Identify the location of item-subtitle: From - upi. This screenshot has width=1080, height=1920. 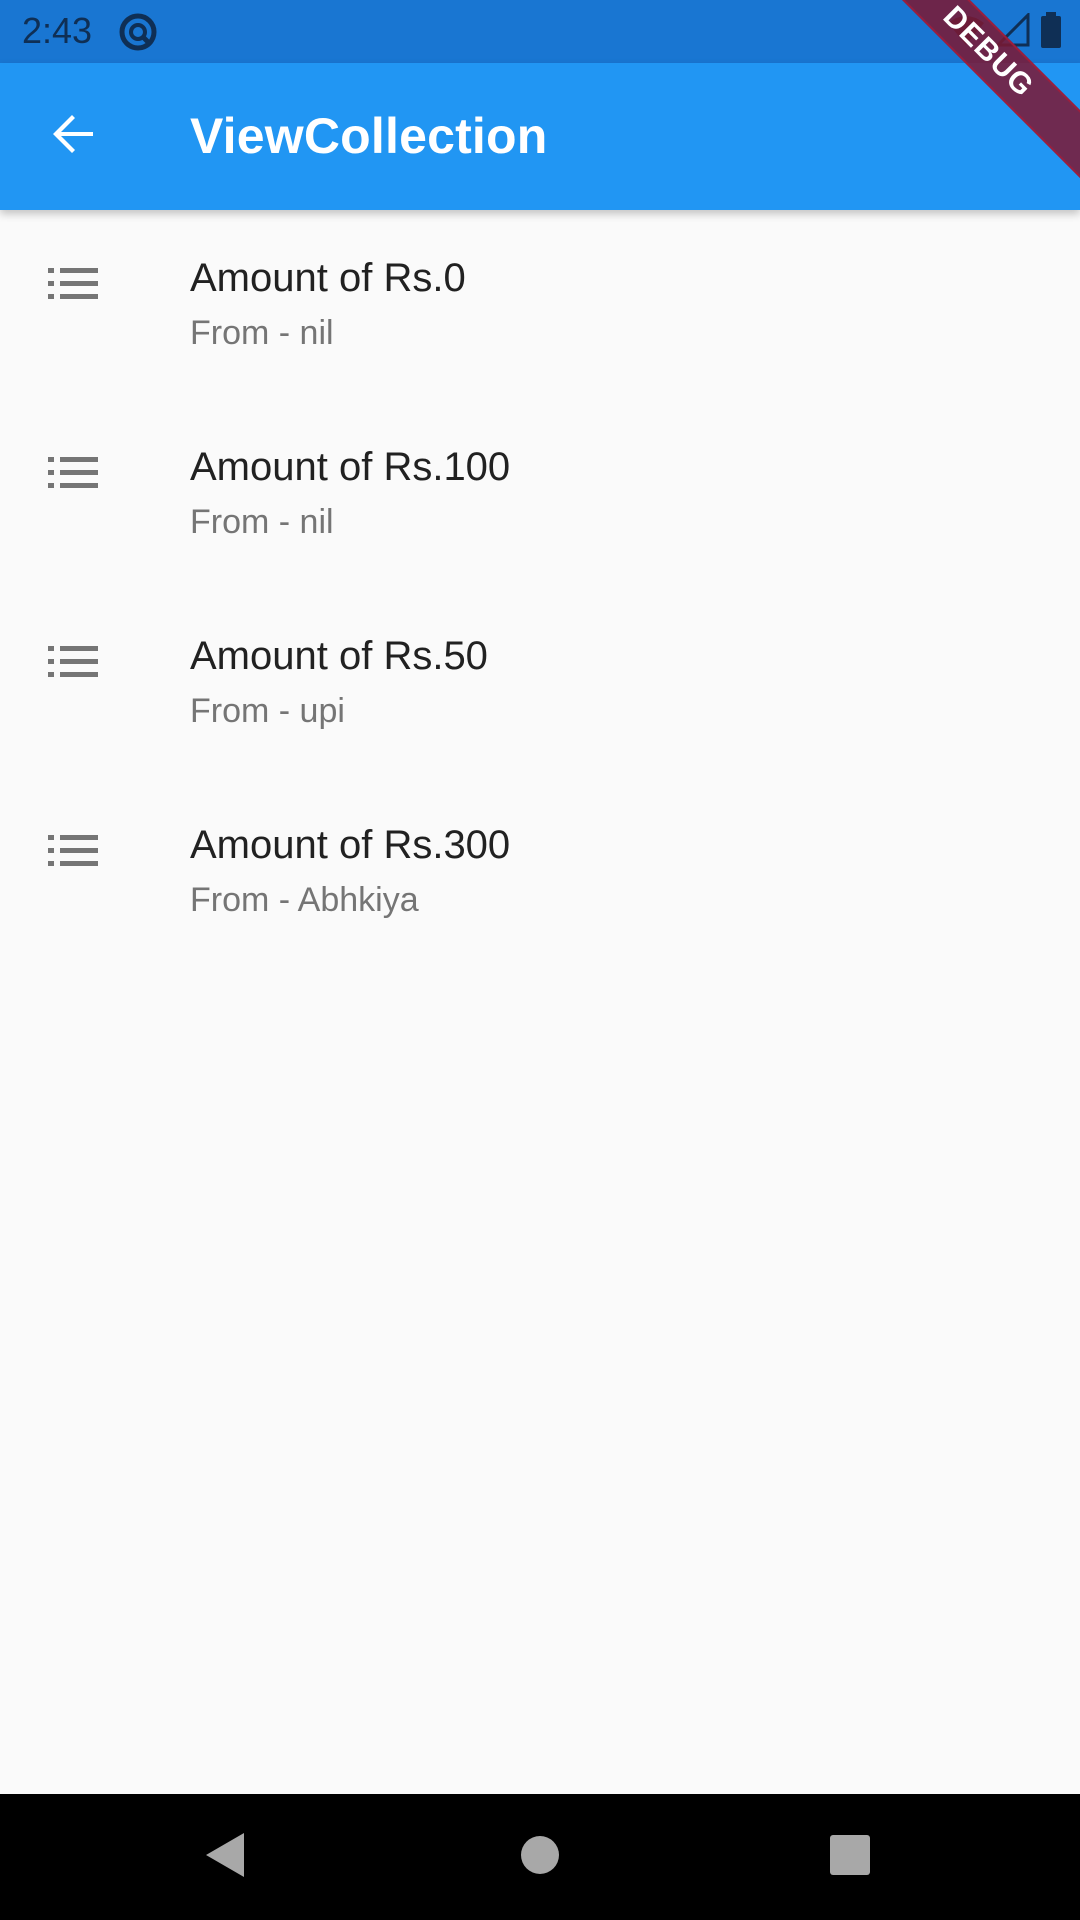
(267, 711).